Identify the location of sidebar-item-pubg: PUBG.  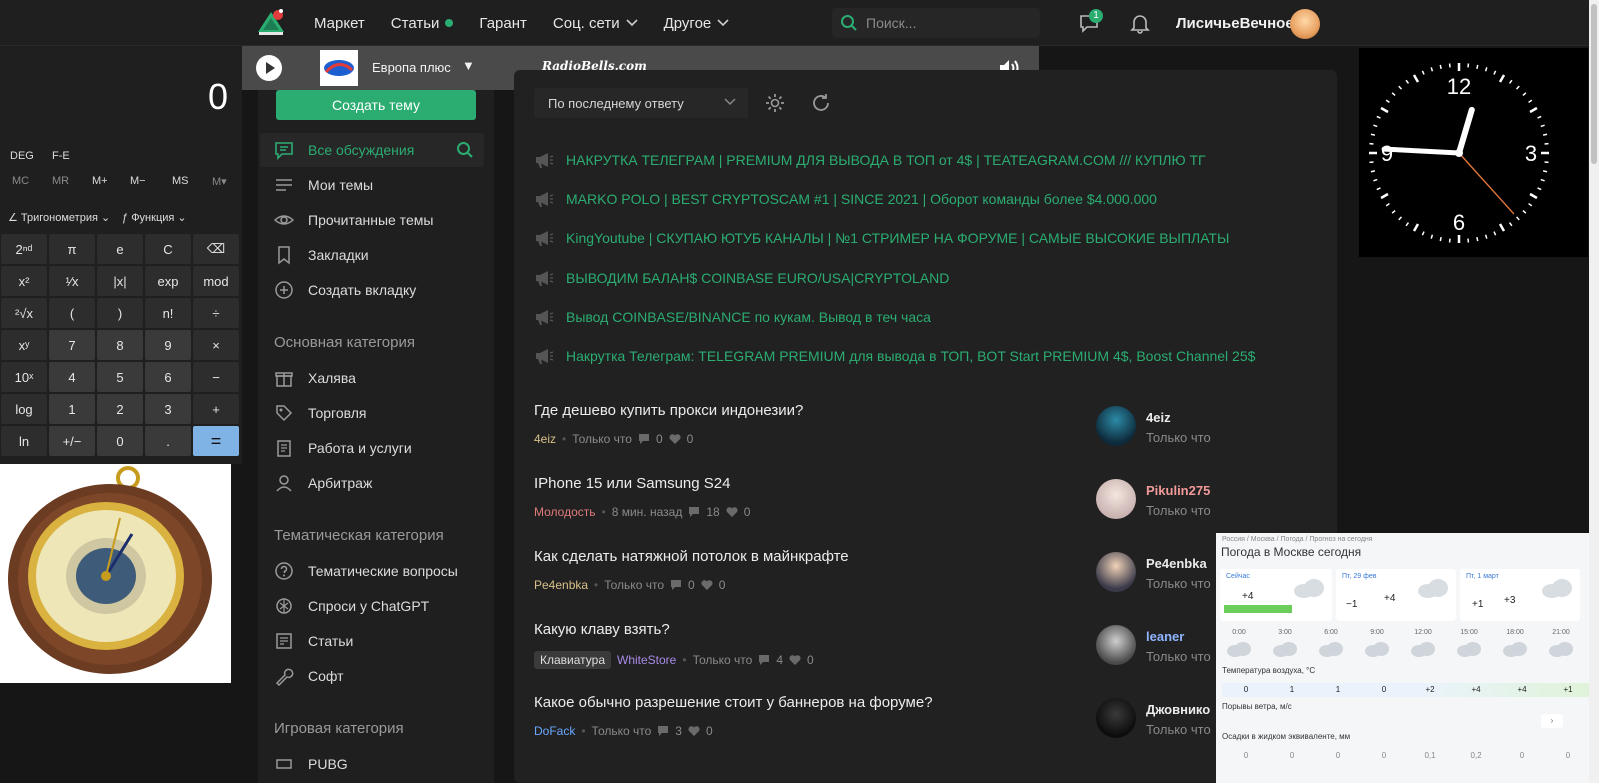
(372, 764).